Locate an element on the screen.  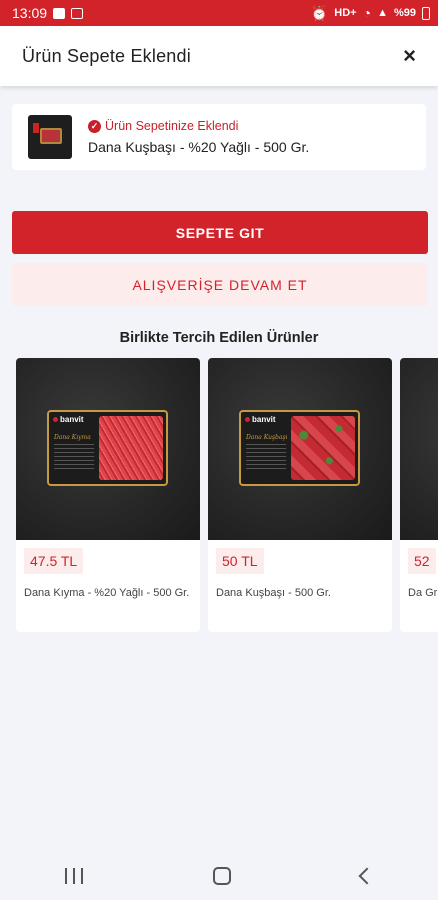
home-icon is located at coordinates (222, 875).